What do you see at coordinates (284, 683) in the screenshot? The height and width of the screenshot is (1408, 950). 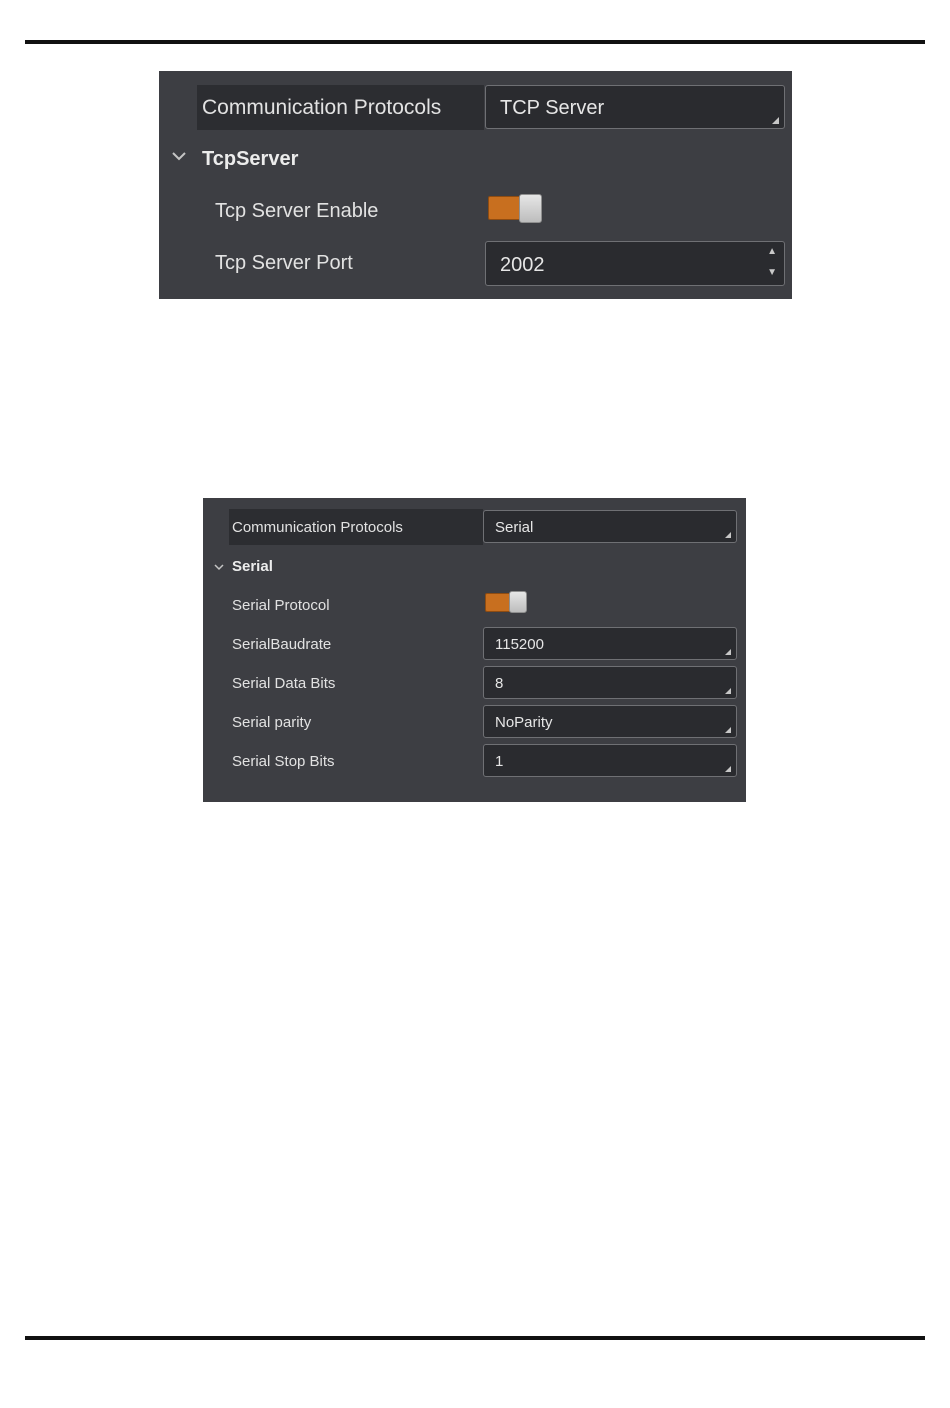 I see `serial-data-bits-label: Serial Data Bits` at bounding box center [284, 683].